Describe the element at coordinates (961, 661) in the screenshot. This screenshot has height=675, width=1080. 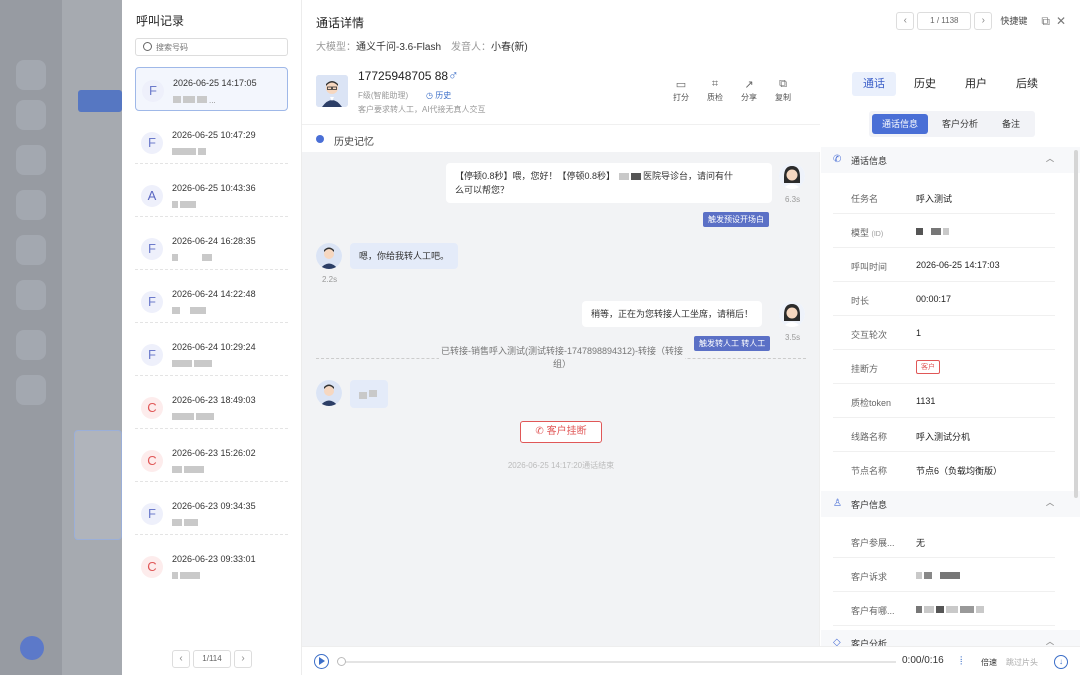
I see `waveform-icon: ⦙` at that location.